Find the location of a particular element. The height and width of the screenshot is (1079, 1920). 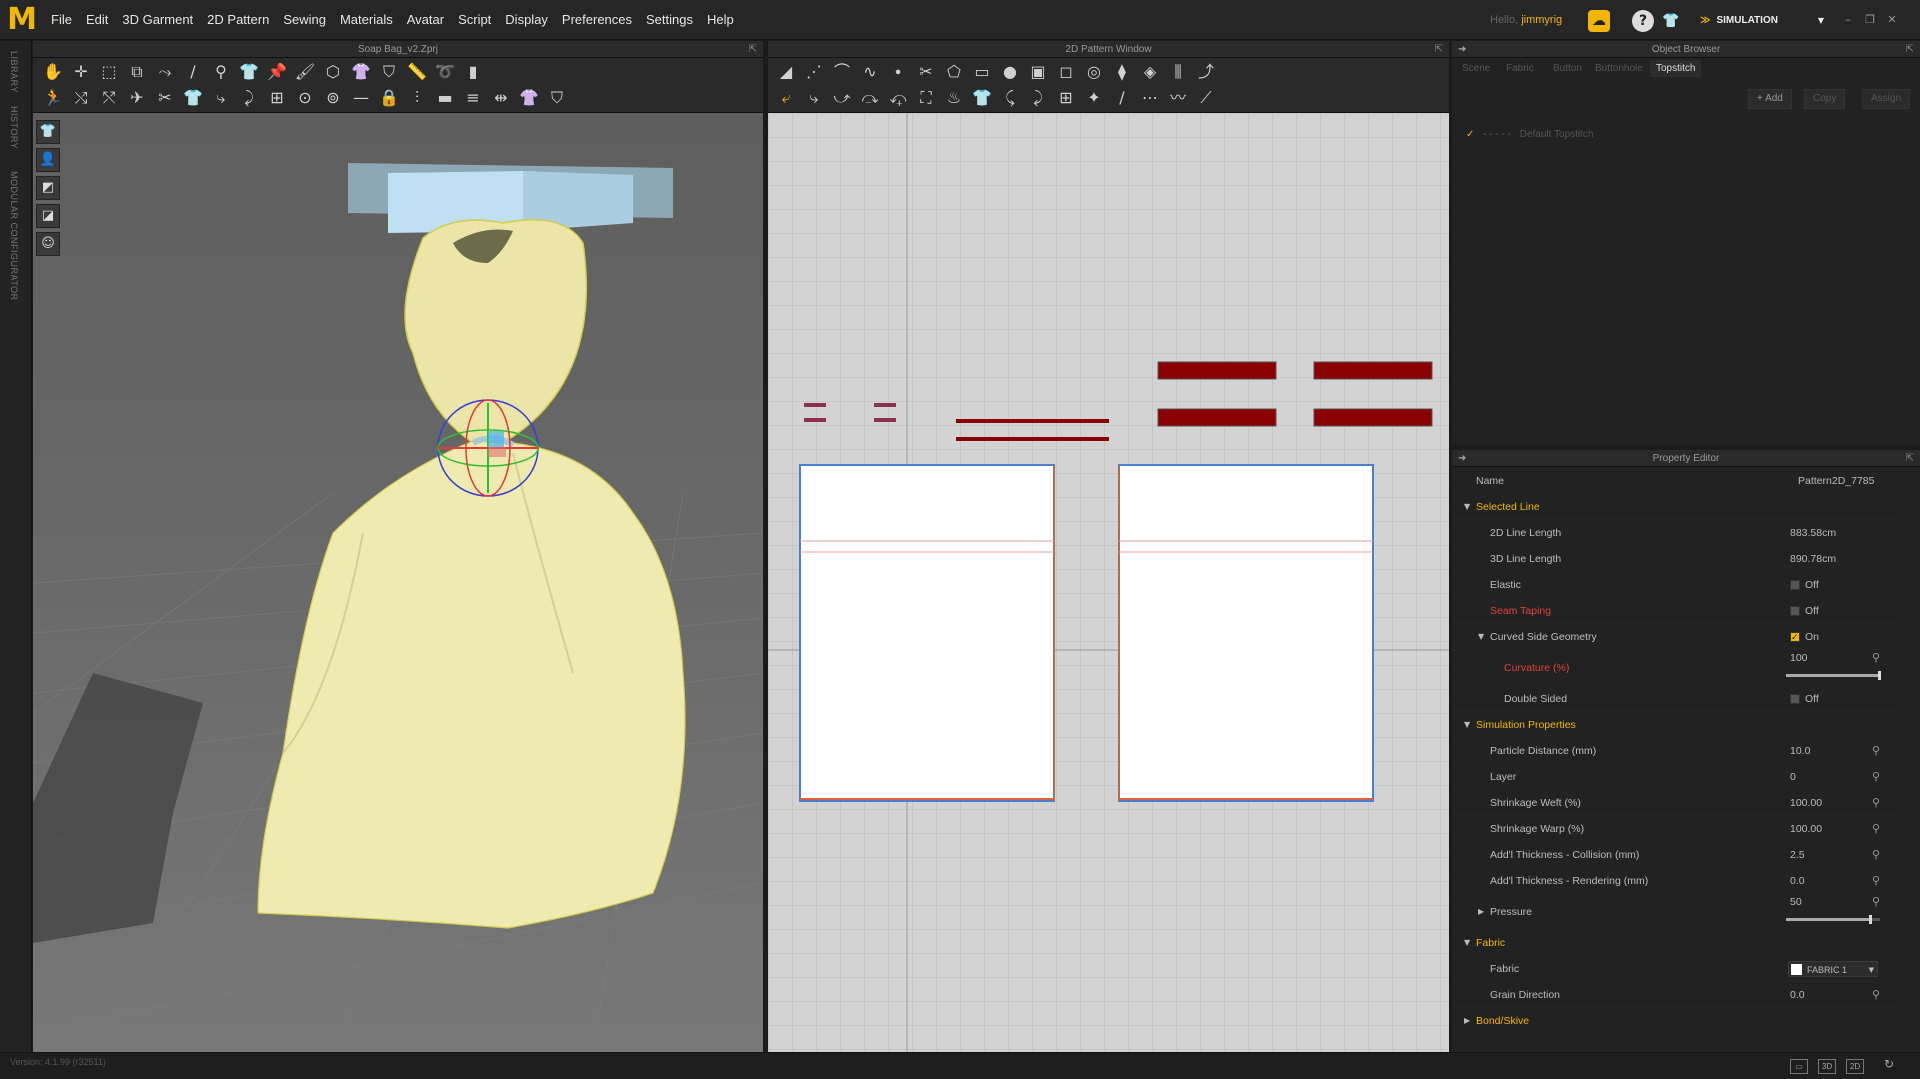

avatar-pose-icon: 🏃 is located at coordinates (53, 98).